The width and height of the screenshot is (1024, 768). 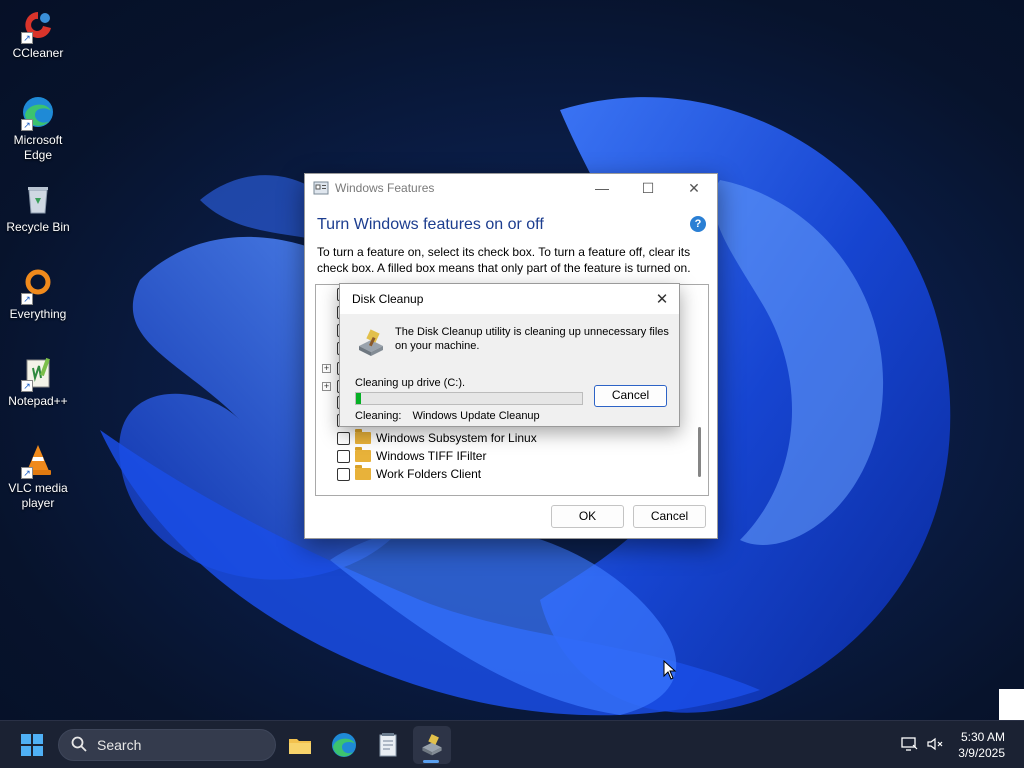 I want to click on ok-button: OK, so click(x=587, y=516).